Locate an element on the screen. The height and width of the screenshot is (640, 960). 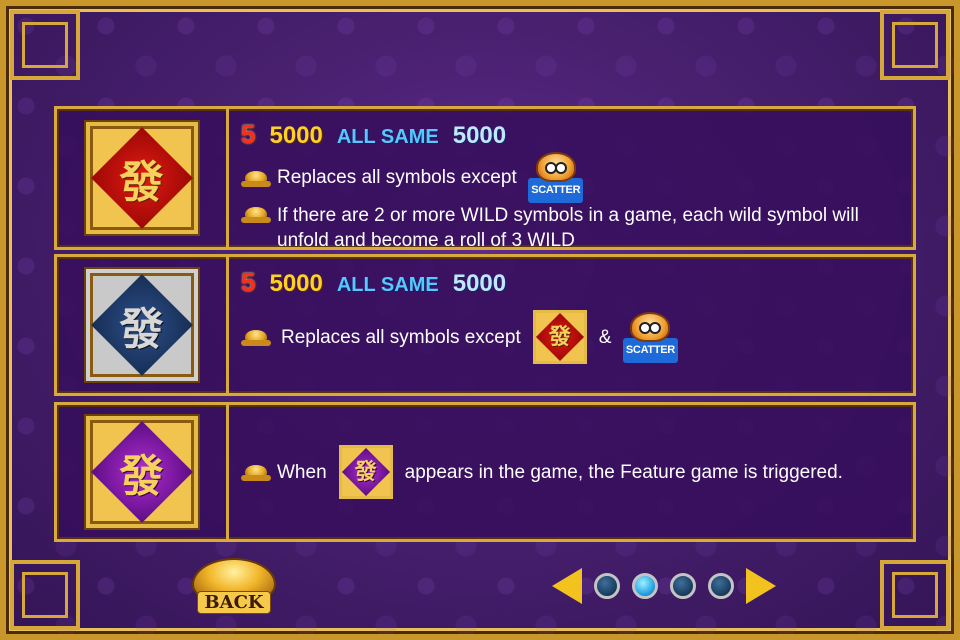
back-button: BACK is located at coordinates (234, 586).